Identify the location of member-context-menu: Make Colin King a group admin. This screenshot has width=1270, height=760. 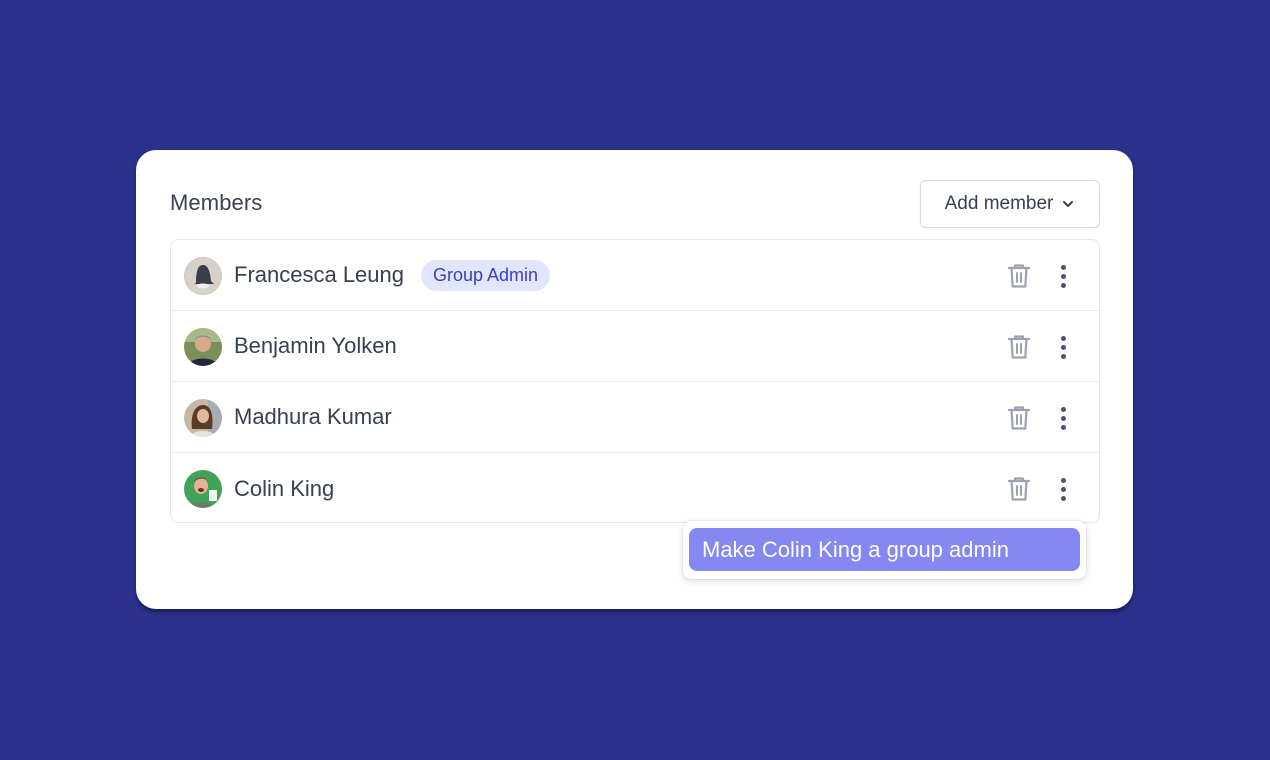
(884, 550).